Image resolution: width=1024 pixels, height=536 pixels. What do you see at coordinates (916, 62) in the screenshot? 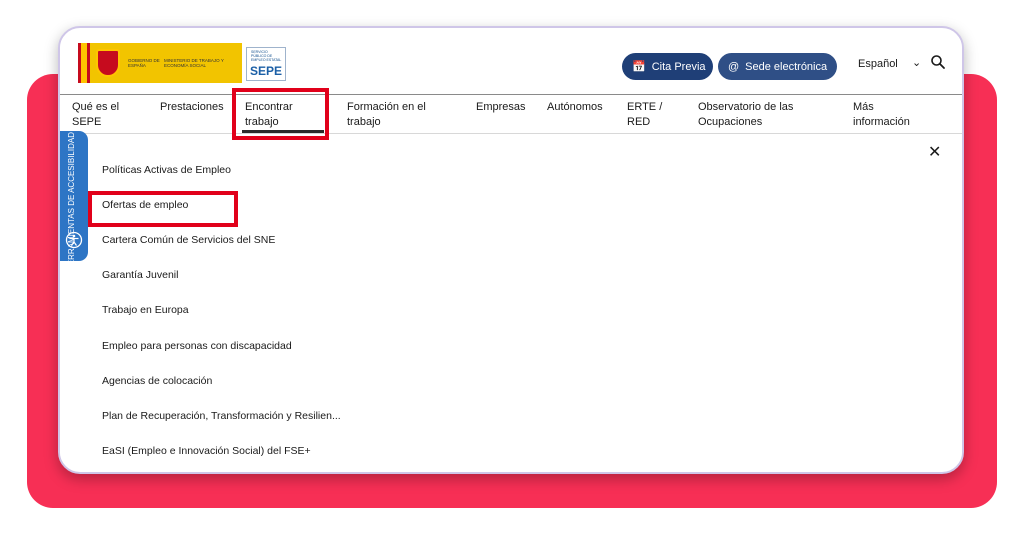
I see `chevron-down-icon: ⌄` at bounding box center [916, 62].